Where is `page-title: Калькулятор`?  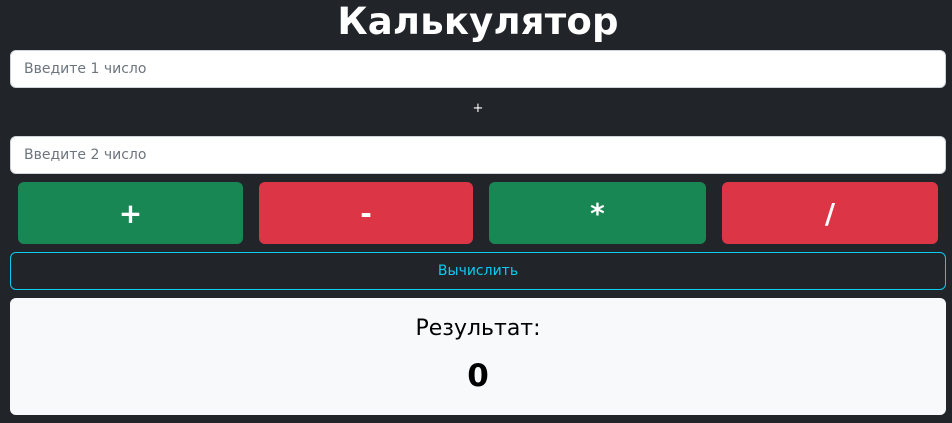
page-title: Калькулятор is located at coordinates (478, 21).